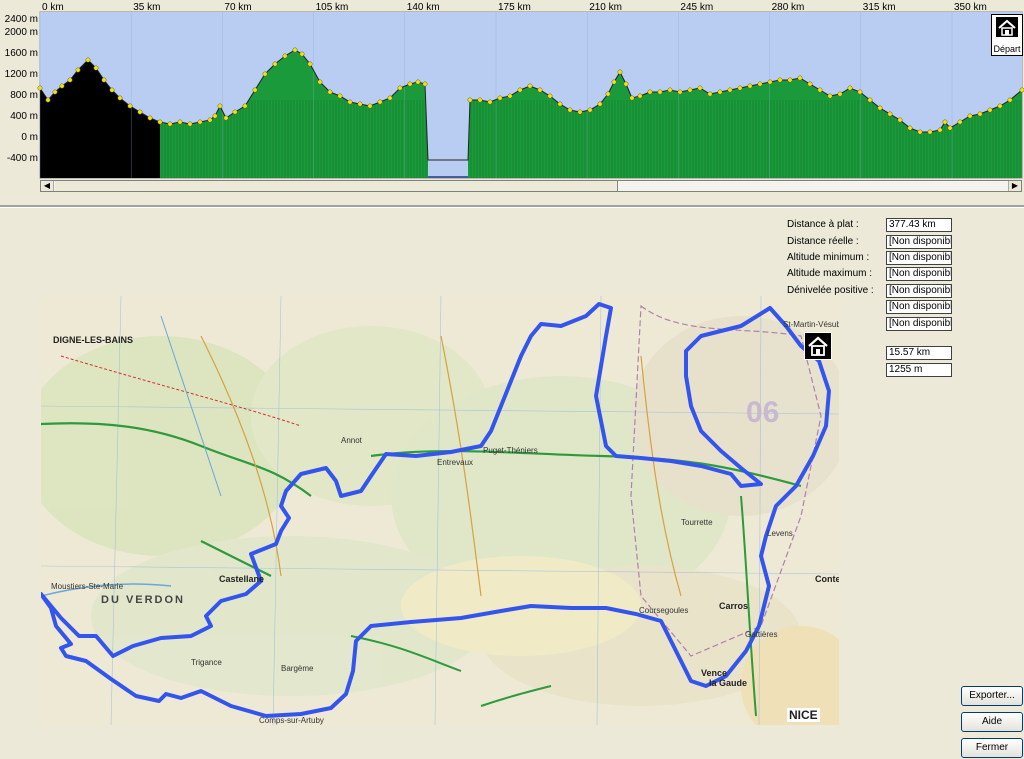 The height and width of the screenshot is (759, 1024). What do you see at coordinates (818, 346) in the screenshot?
I see `map-start-home-icon` at bounding box center [818, 346].